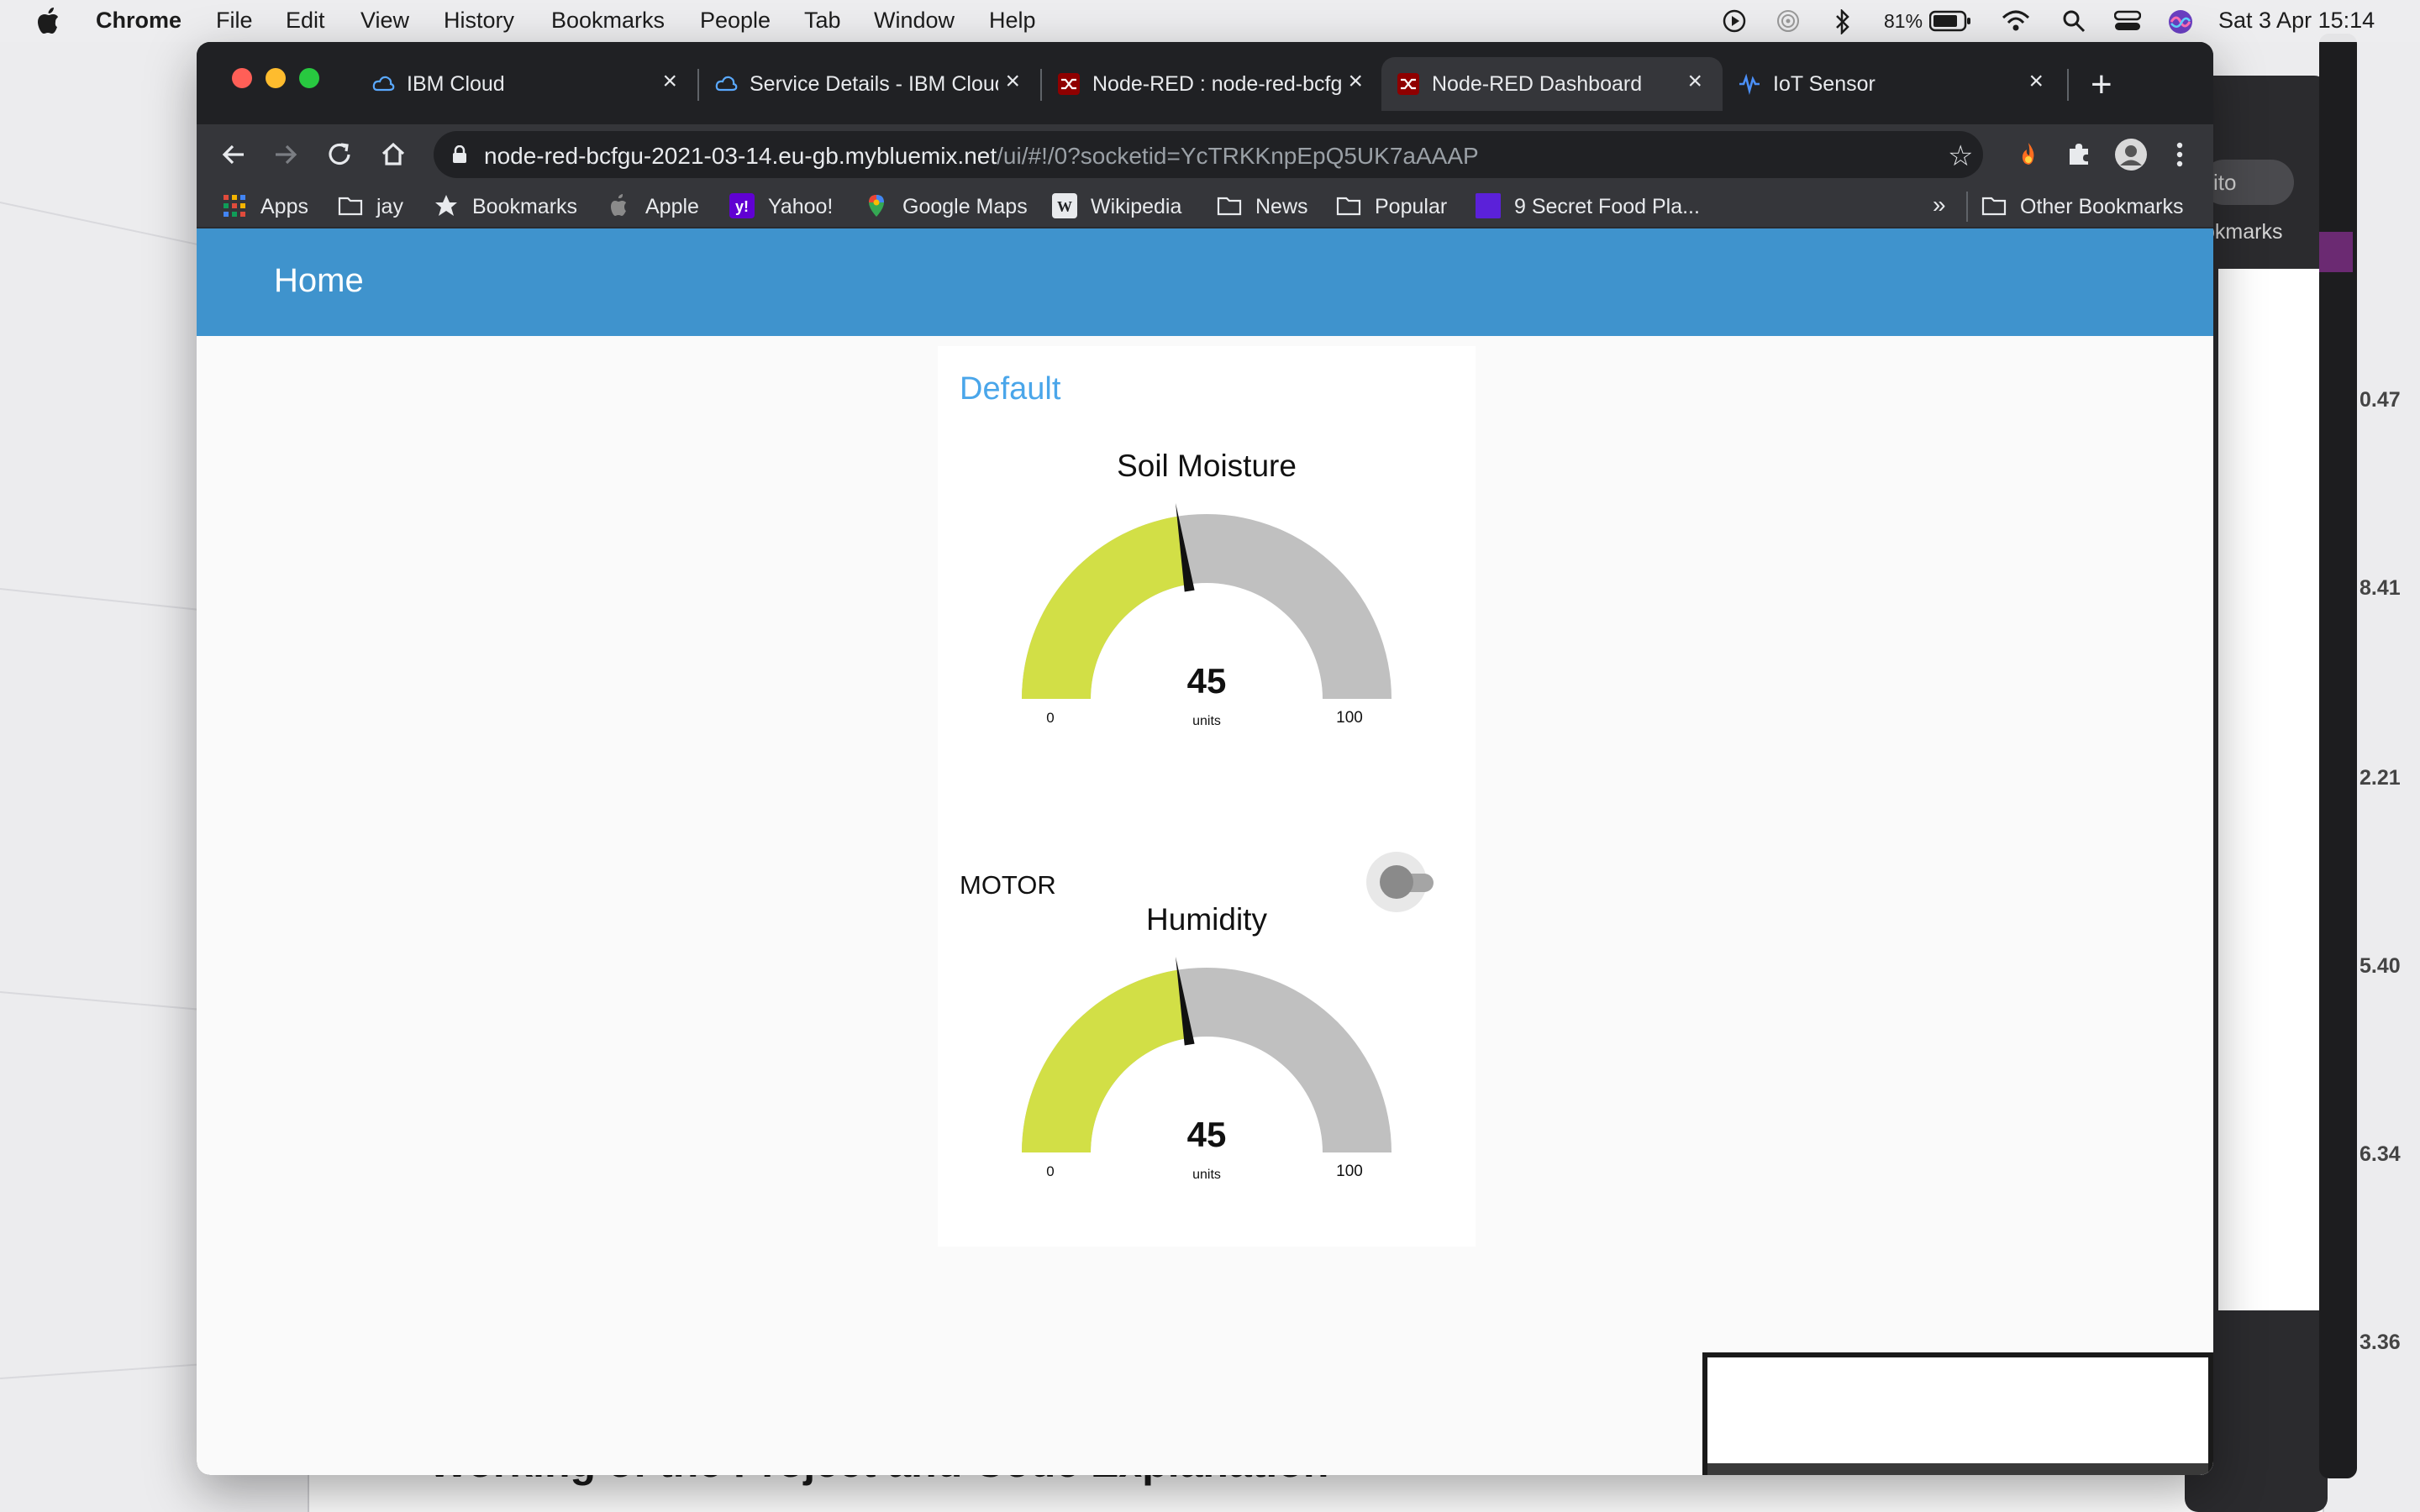 The height and width of the screenshot is (1512, 2420). I want to click on forward-arrow-icon, so click(285, 154).